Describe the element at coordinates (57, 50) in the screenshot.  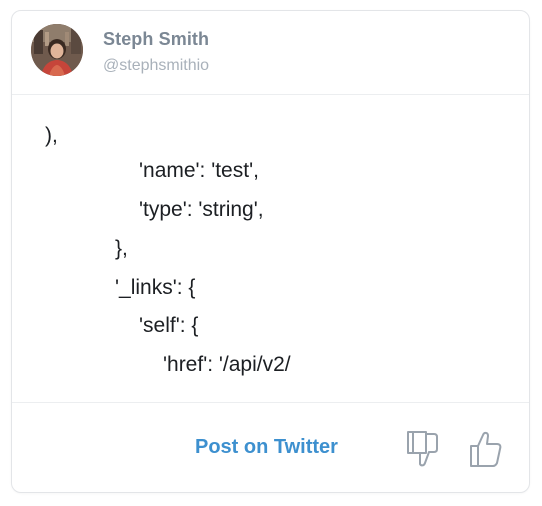
I see `avatar` at that location.